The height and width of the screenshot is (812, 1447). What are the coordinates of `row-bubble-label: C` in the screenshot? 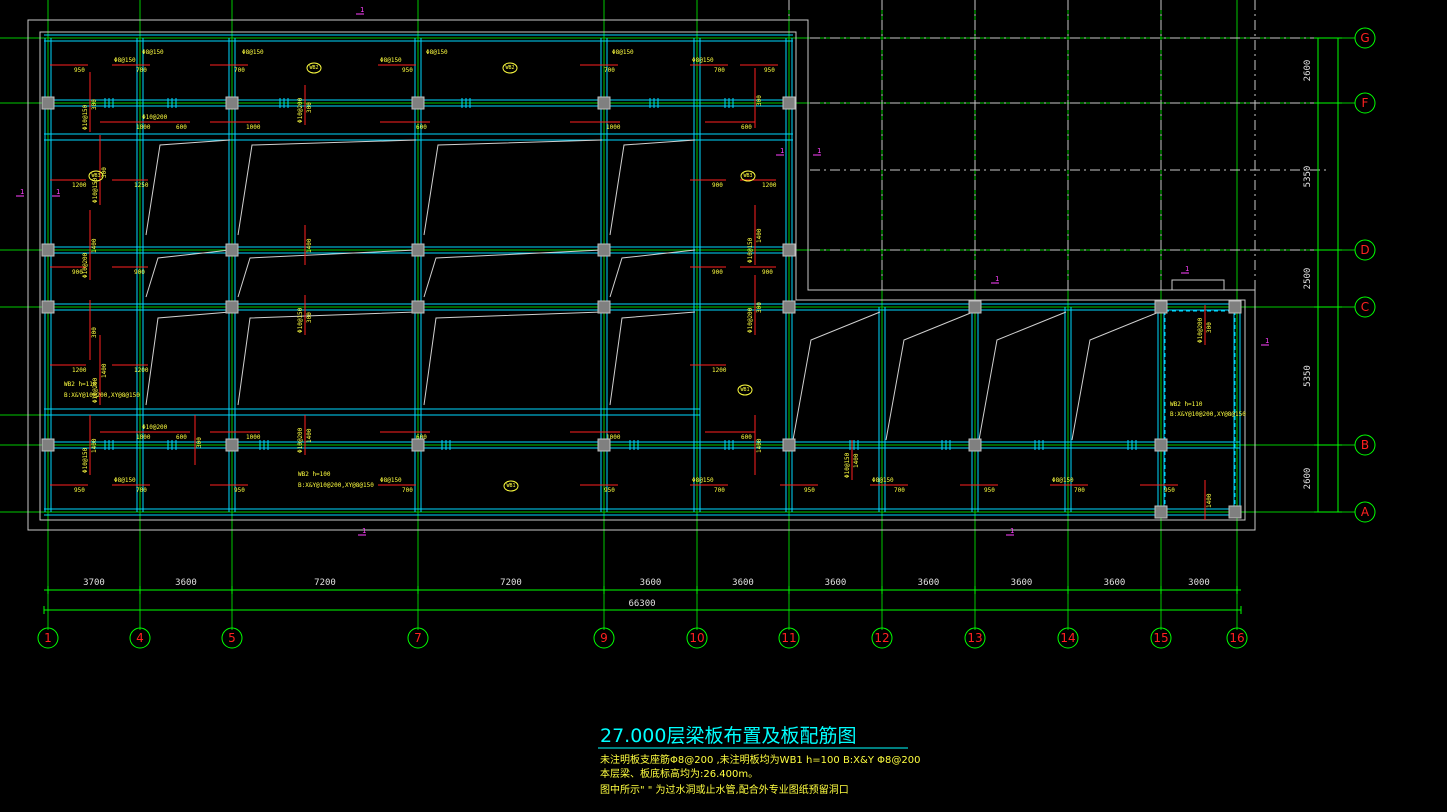 It's located at (1365, 307).